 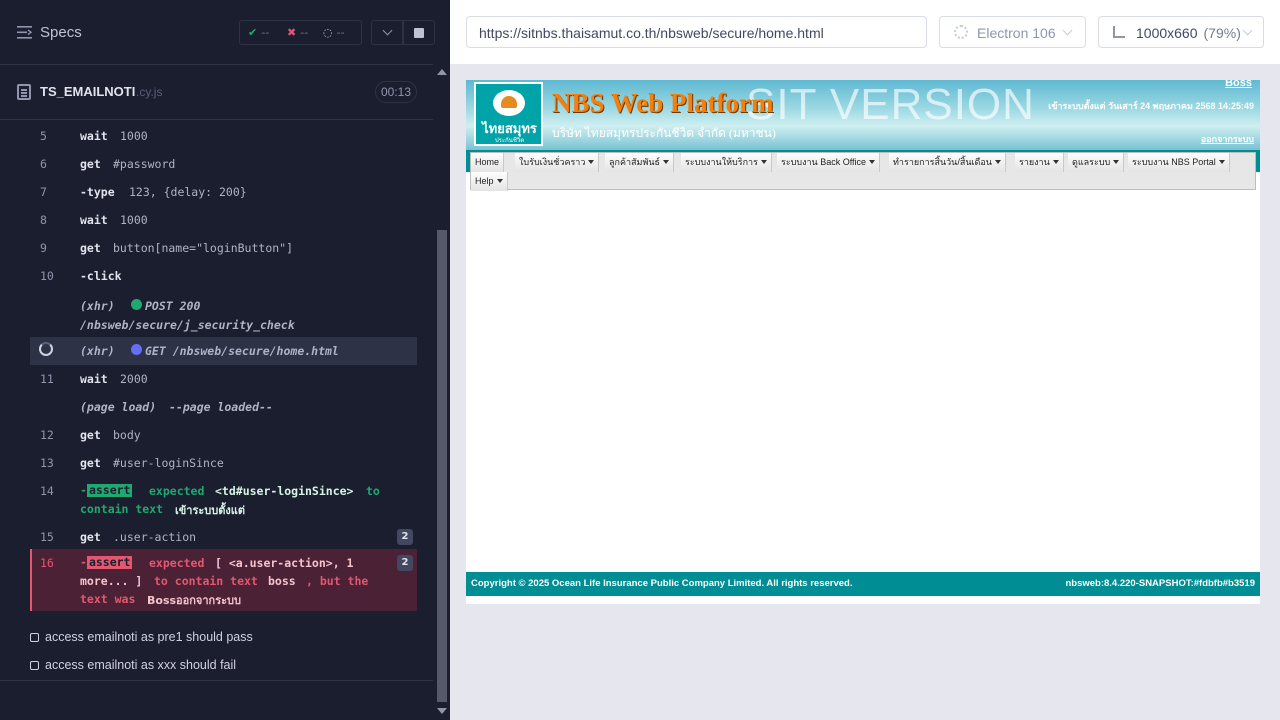 What do you see at coordinates (134, 379) in the screenshot?
I see `command-message: 2000` at bounding box center [134, 379].